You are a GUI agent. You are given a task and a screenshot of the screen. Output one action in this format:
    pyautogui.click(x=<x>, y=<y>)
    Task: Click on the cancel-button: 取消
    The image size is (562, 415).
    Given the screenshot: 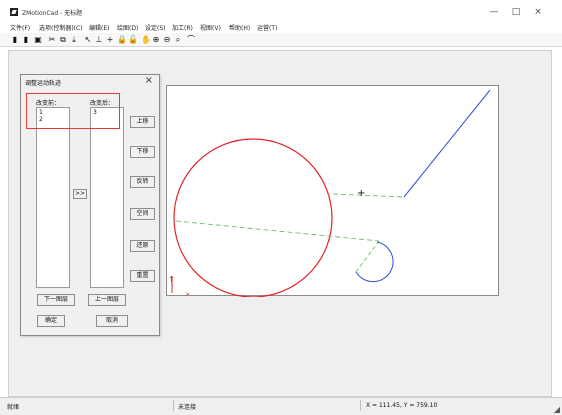 What is the action you would take?
    pyautogui.click(x=112, y=321)
    